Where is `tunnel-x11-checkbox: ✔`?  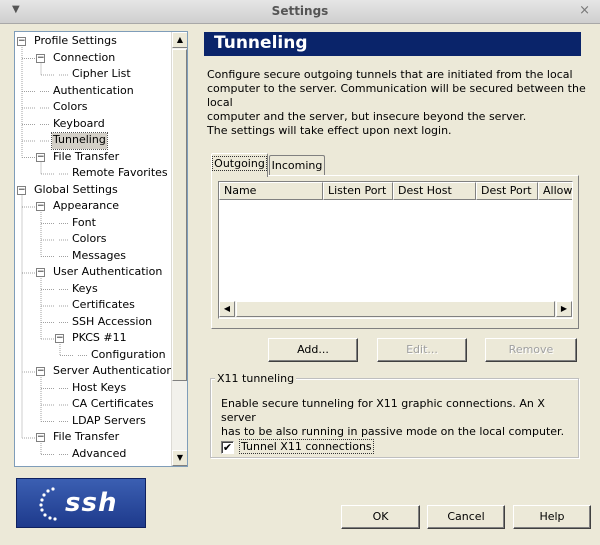
tunnel-x11-checkbox: ✔ is located at coordinates (227, 447).